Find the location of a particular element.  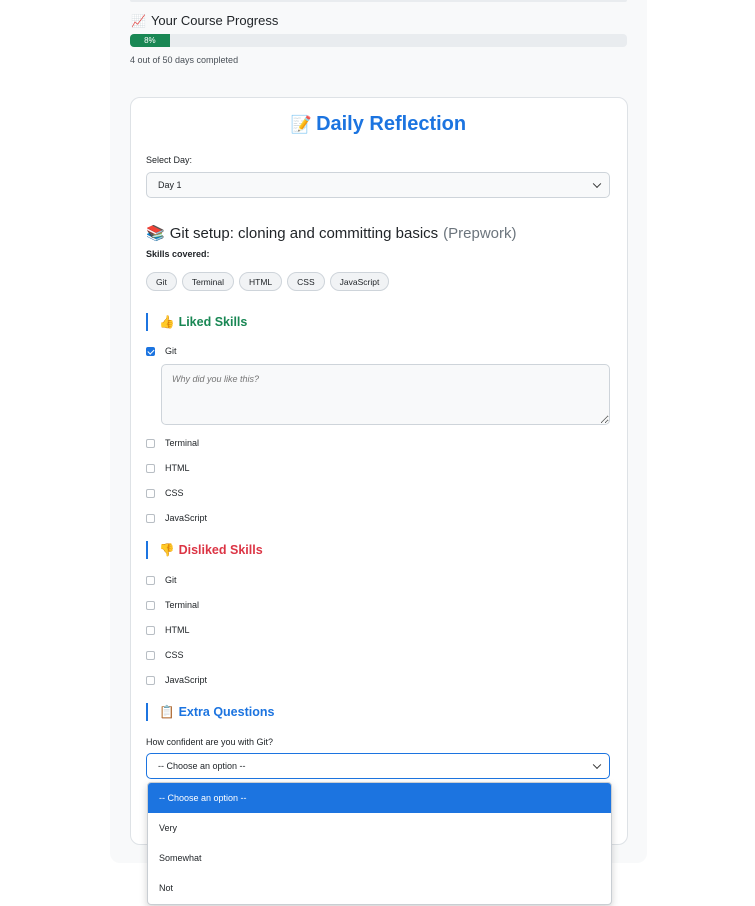

disliked-skill-css: CSS is located at coordinates (165, 655).